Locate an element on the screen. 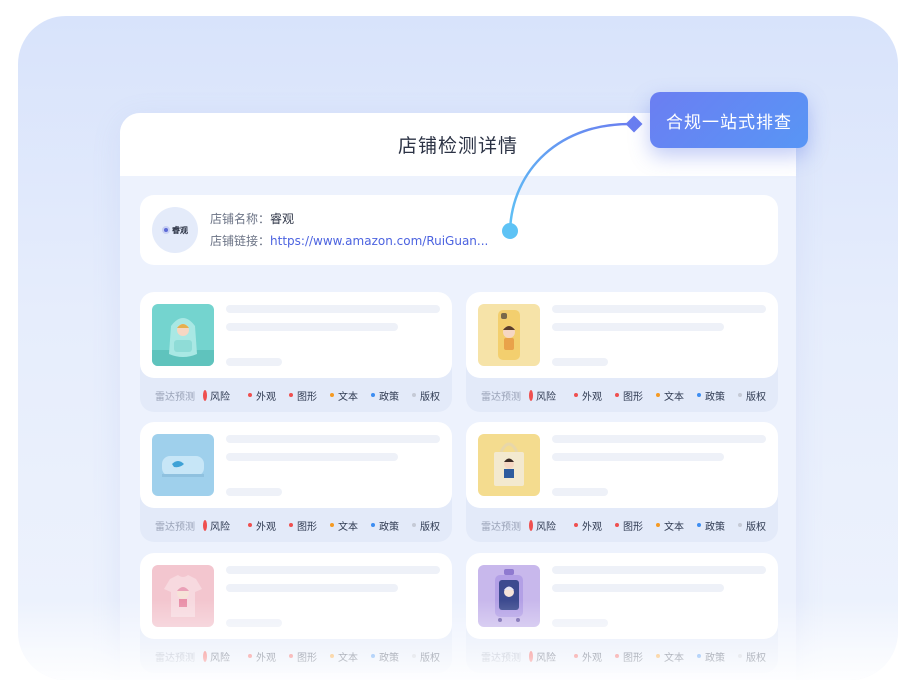  tote-bag-image is located at coordinates (509, 465).